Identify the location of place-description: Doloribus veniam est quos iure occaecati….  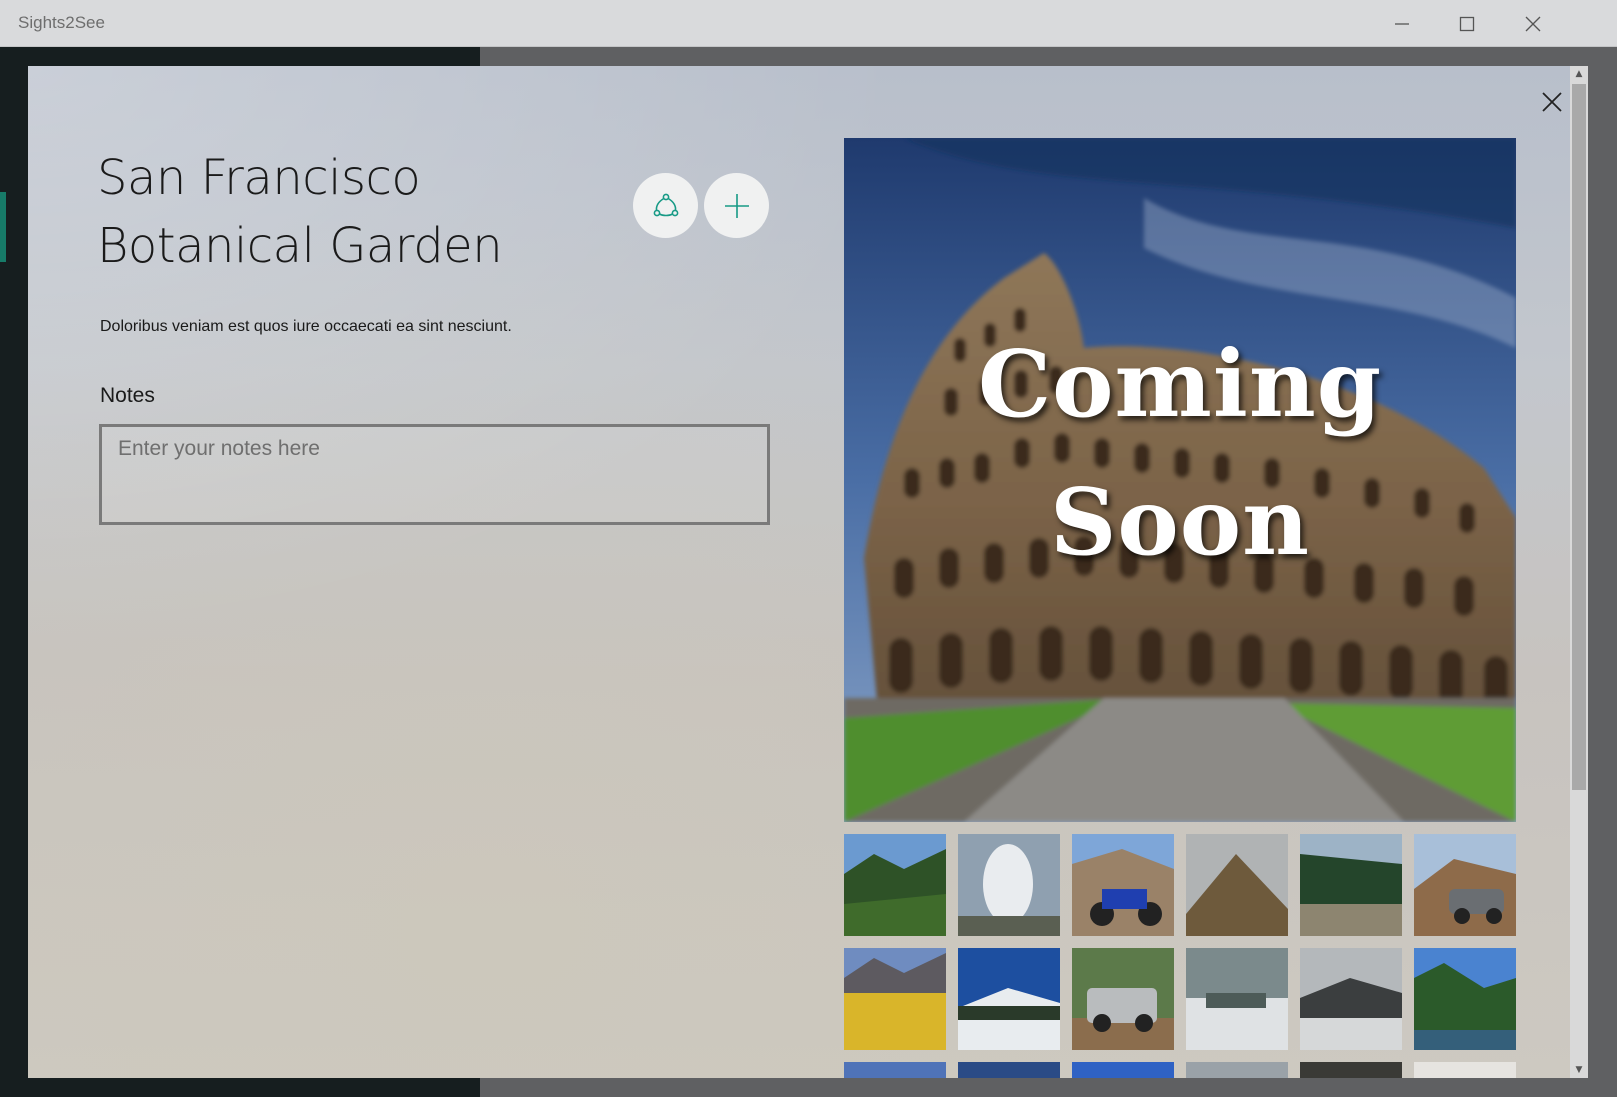
(306, 326).